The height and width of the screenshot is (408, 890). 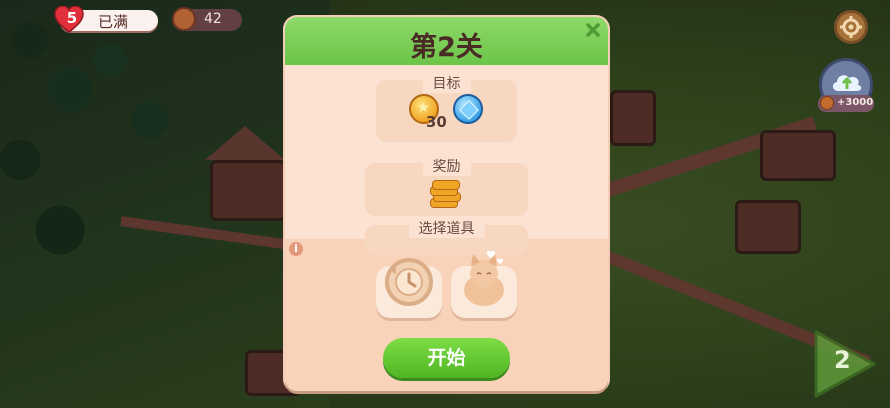 I want to click on close-icon, so click(x=593, y=30).